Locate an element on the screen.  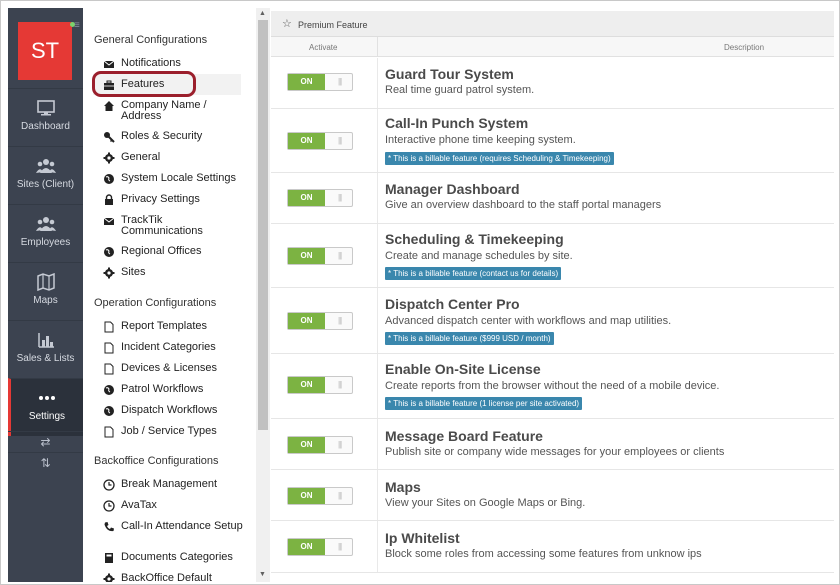
menu-item-privacy-settings: Privacy Settings is located at coordinates (173, 200).